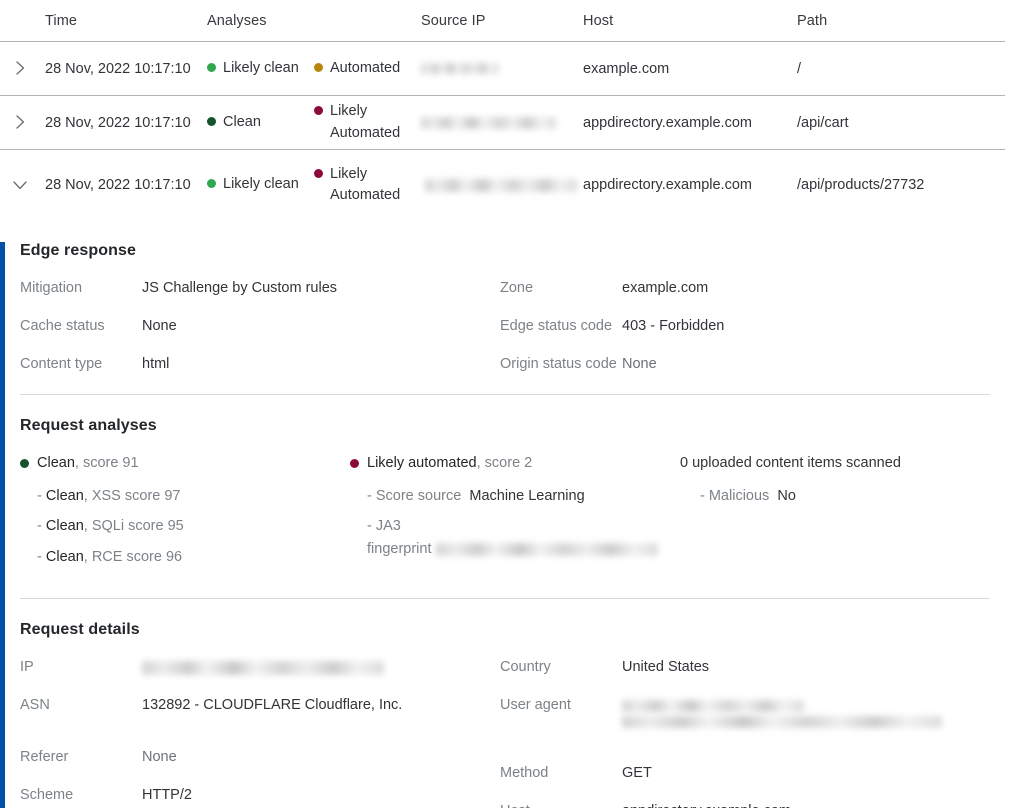  Describe the element at coordinates (902, 21) in the screenshot. I see `column-header-path: Path` at that location.